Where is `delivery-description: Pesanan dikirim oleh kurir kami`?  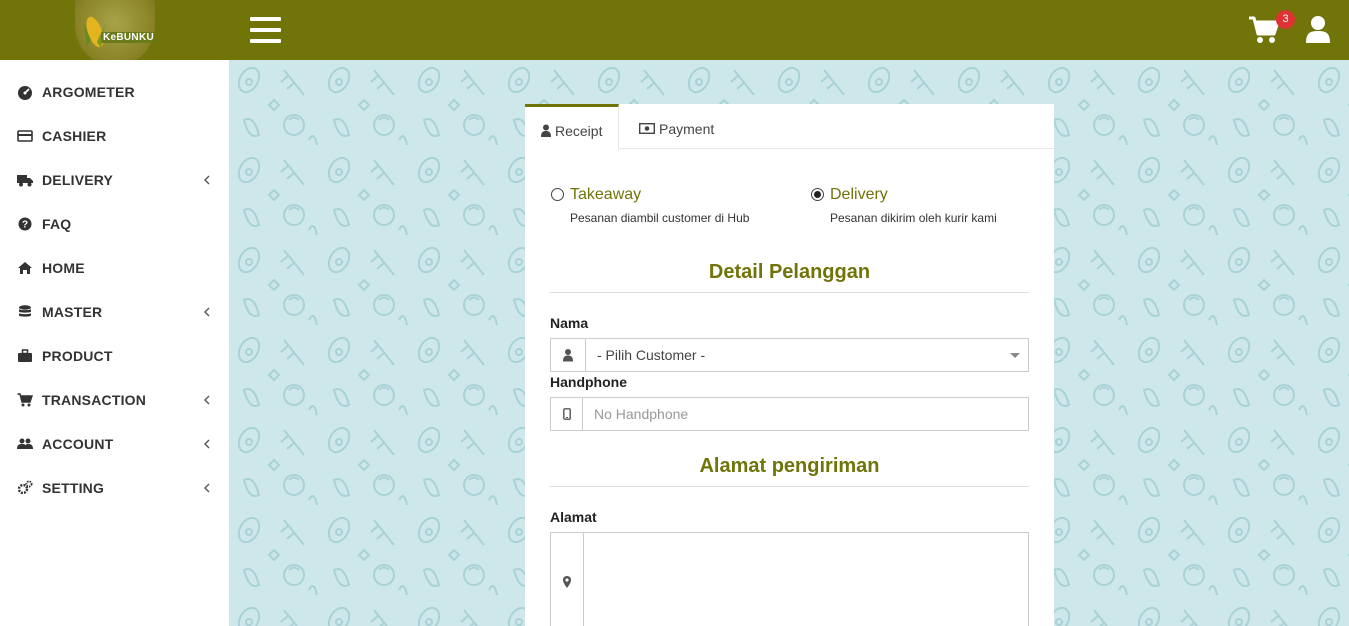 delivery-description: Pesanan dikirim oleh kurir kami is located at coordinates (913, 218).